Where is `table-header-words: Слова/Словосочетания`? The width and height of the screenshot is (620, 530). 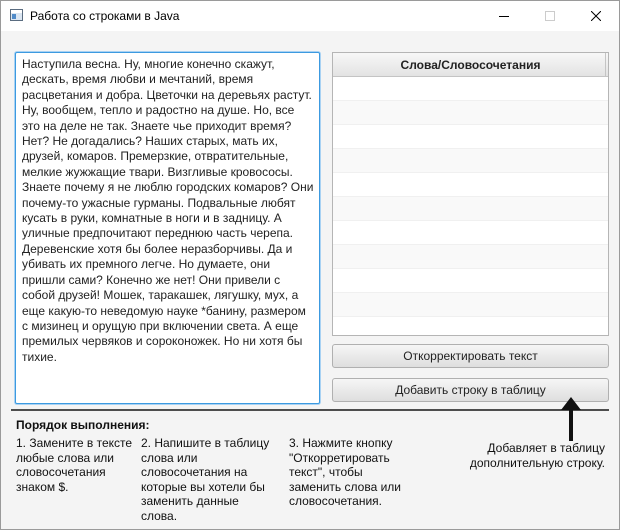 table-header-words: Слова/Словосочетания is located at coordinates (470, 65).